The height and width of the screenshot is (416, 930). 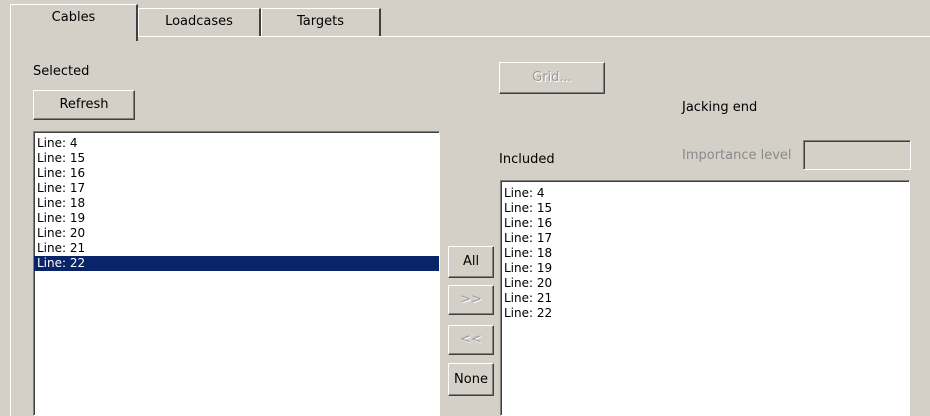 I want to click on tab-targets: Targets, so click(x=321, y=22).